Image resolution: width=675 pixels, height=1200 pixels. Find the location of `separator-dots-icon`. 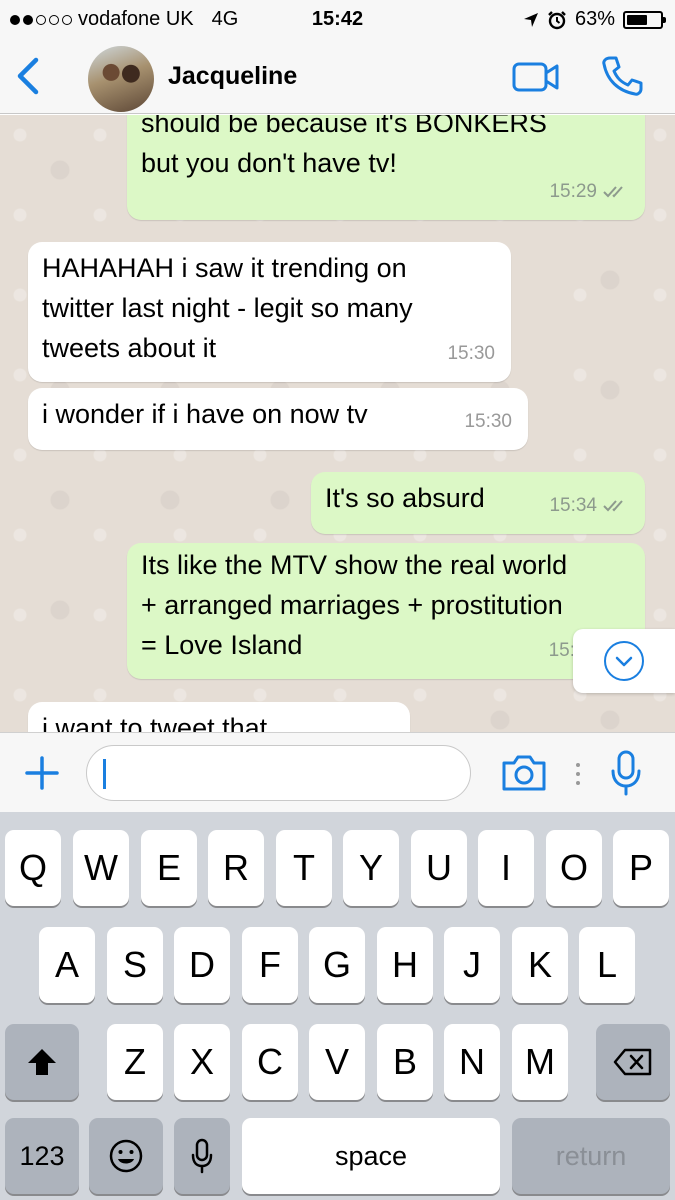

separator-dots-icon is located at coordinates (578, 774).